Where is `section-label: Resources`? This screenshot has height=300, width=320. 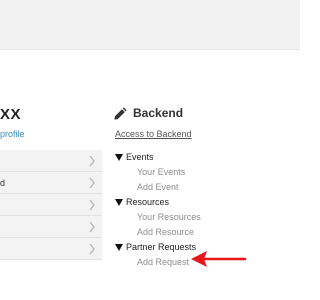
section-label: Resources is located at coordinates (148, 202).